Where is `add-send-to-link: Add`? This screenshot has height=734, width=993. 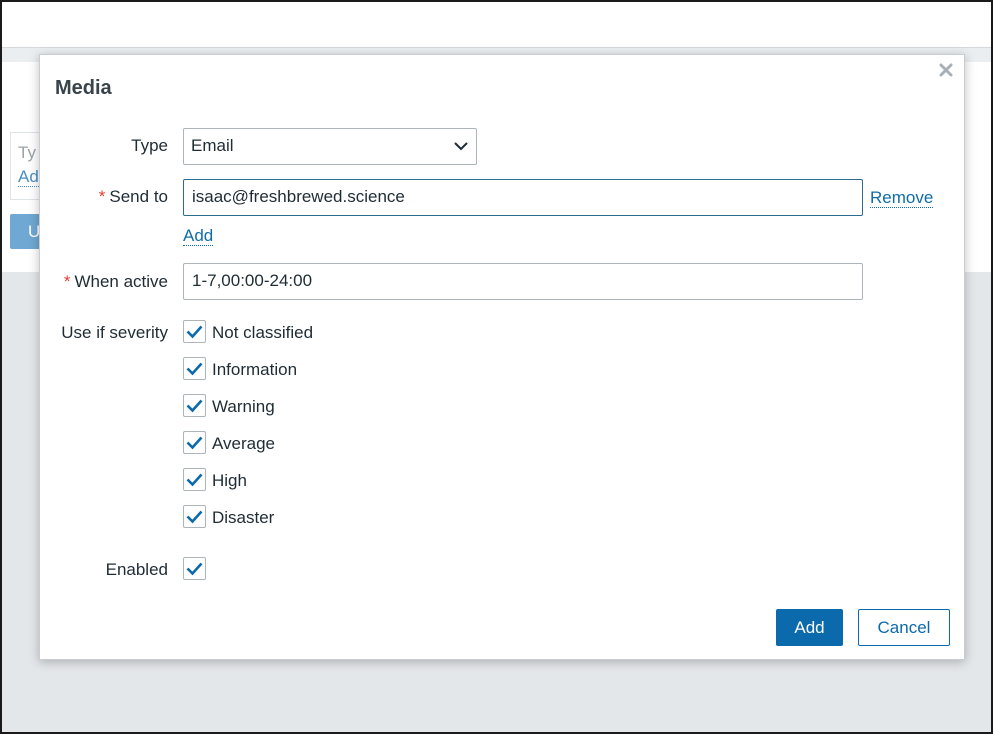
add-send-to-link: Add is located at coordinates (198, 236).